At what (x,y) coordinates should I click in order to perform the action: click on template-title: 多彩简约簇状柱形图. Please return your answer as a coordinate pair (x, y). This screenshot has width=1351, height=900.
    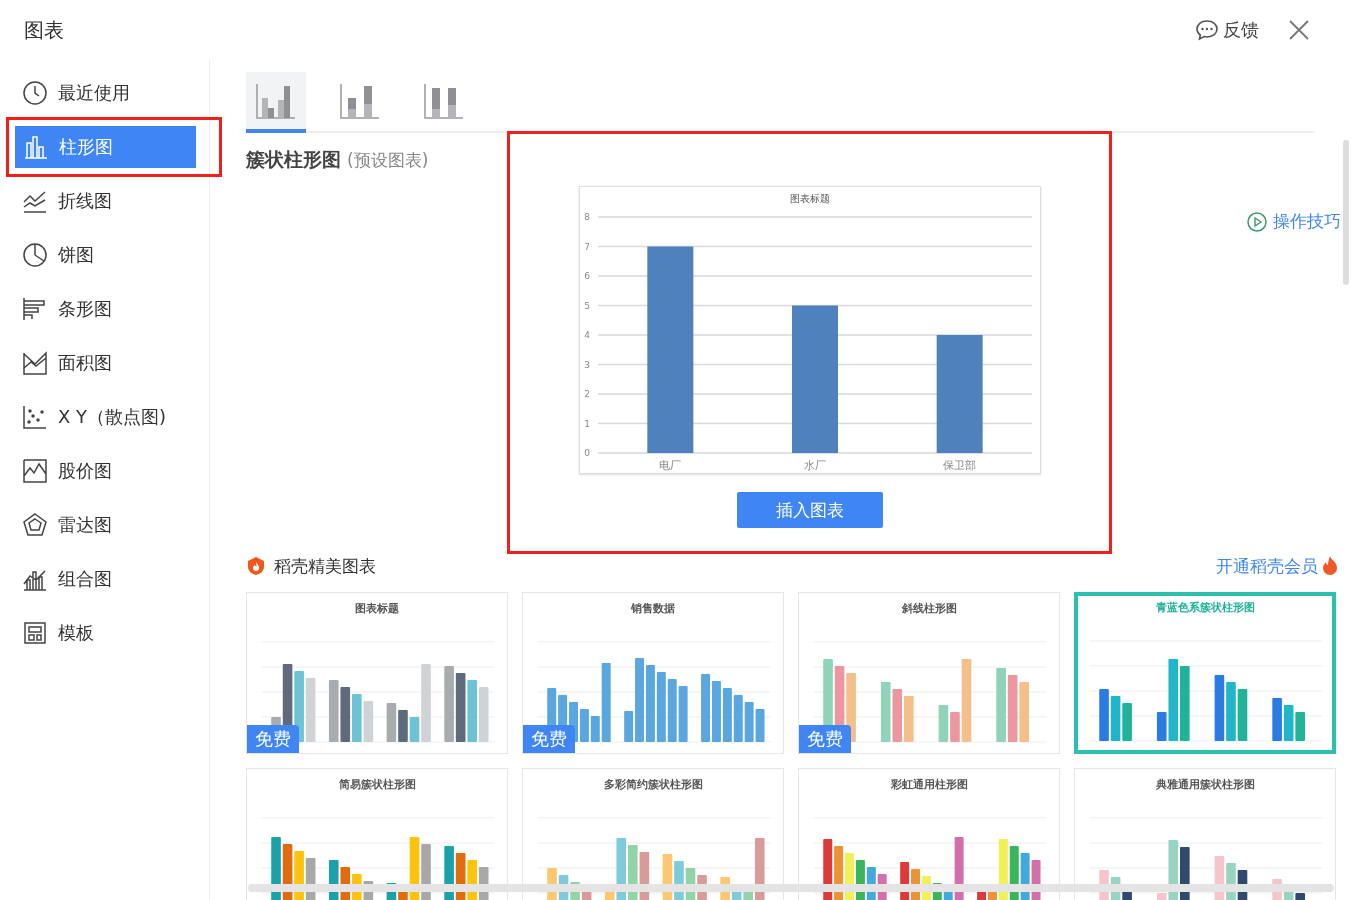
    Looking at the image, I should click on (653, 784).